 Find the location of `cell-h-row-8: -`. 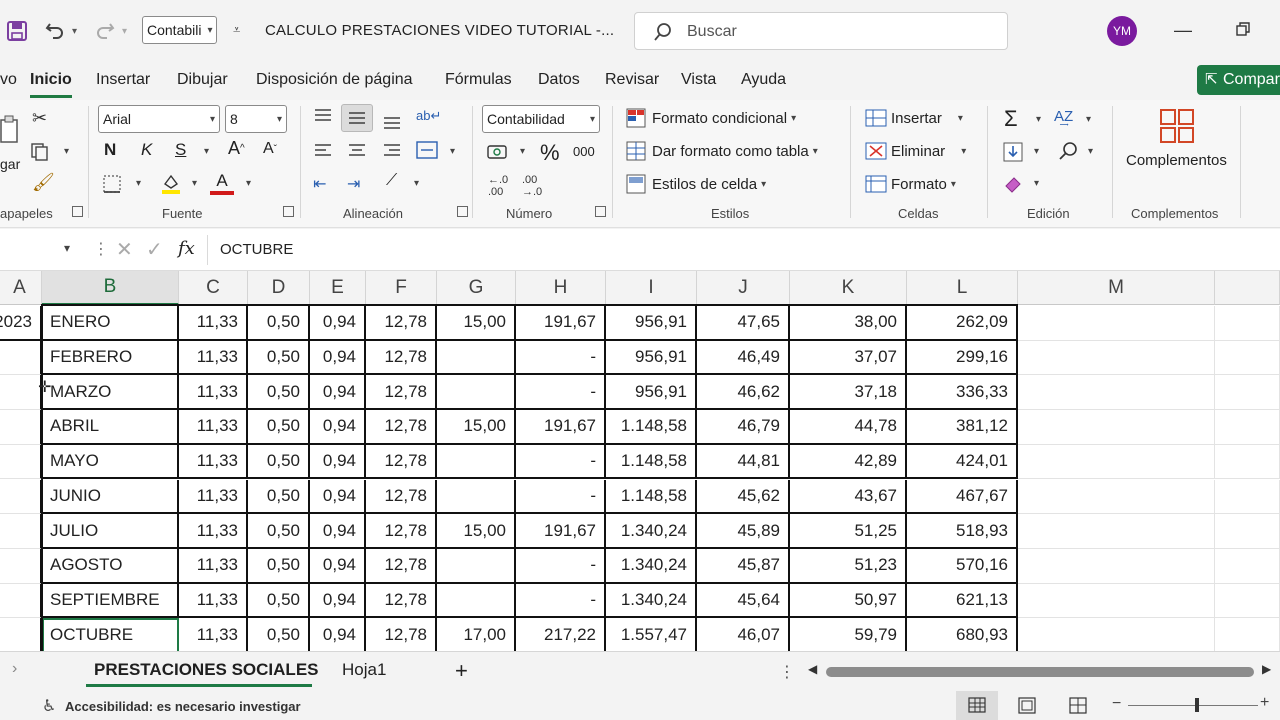

cell-h-row-8: - is located at coordinates (561, 566).